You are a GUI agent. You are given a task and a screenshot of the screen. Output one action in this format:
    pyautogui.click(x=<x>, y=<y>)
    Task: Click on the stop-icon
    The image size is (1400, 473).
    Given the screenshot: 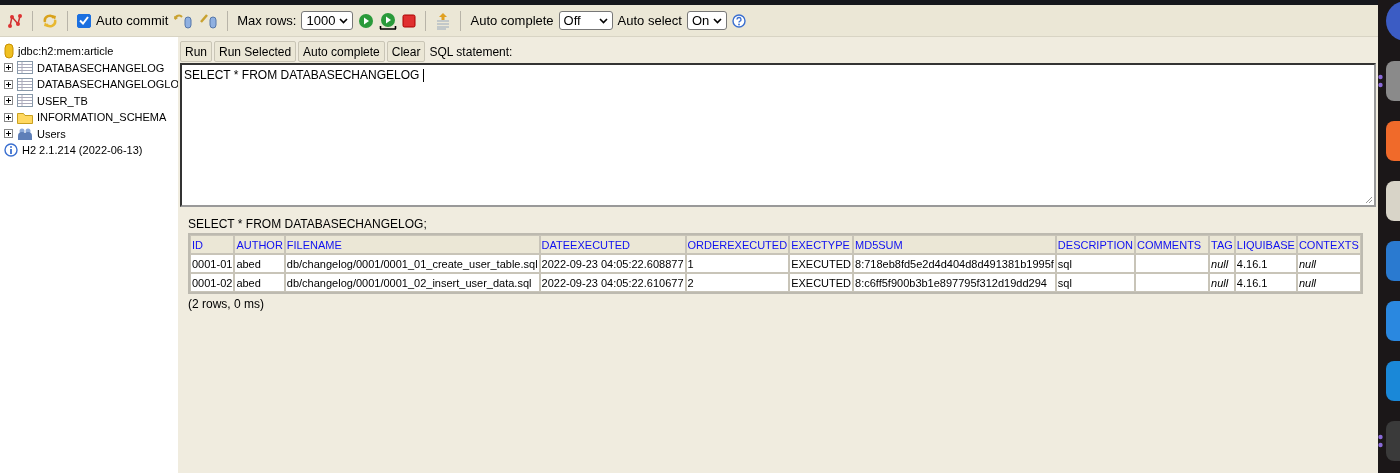 What is the action you would take?
    pyautogui.click(x=409, y=20)
    